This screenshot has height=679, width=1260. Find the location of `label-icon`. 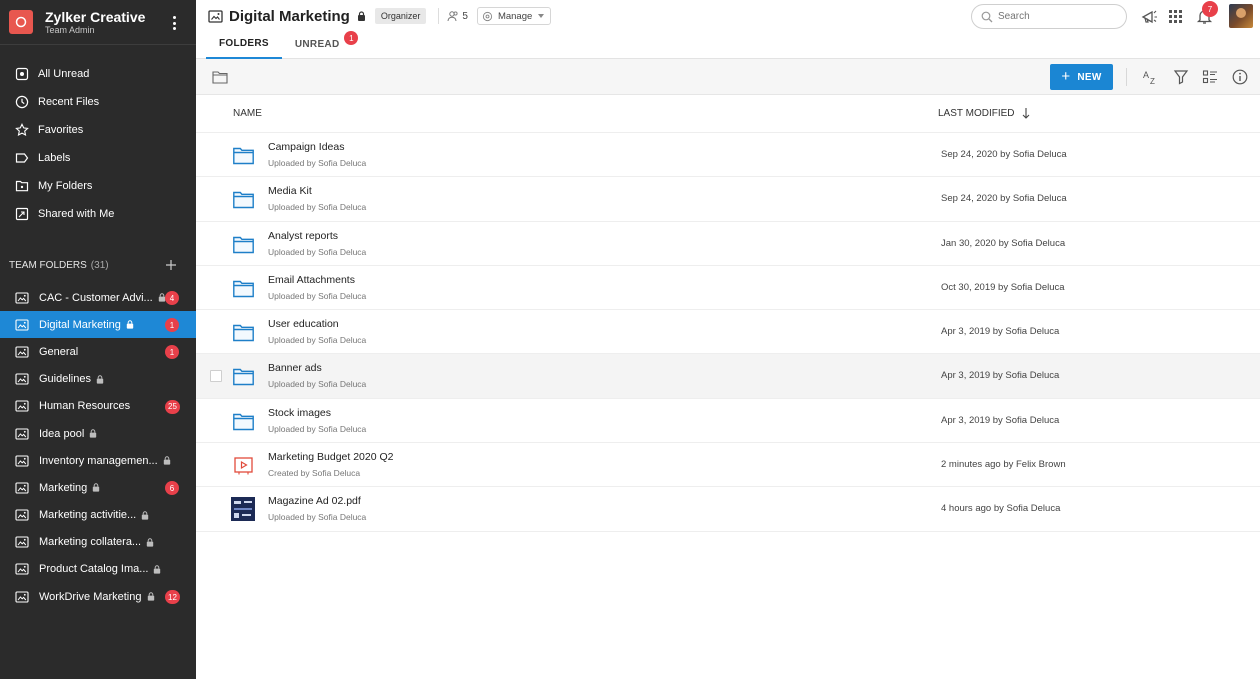

label-icon is located at coordinates (22, 158).